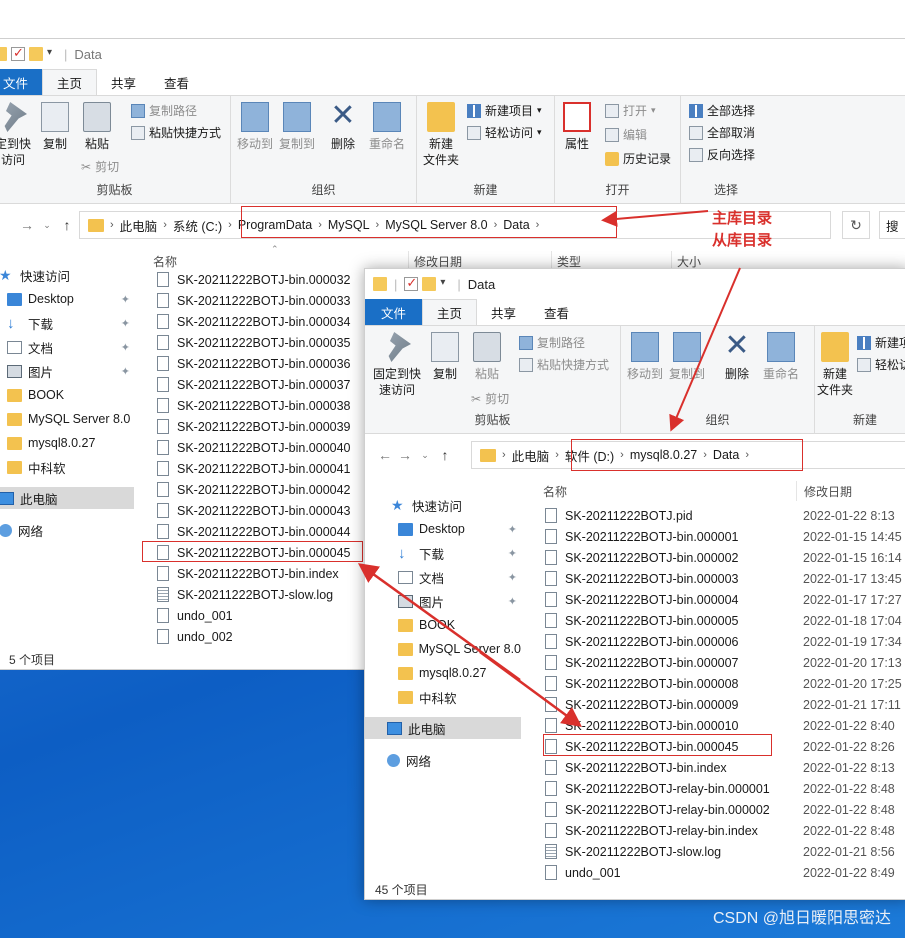  I want to click on file-row: SK-20211222BOTJ-bin.000042, so click(254, 489).